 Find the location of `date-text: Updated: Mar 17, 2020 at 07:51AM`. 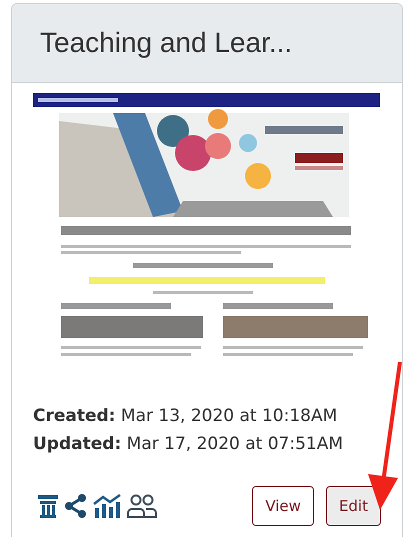

date-text: Updated: Mar 17, 2020 at 07:51AM is located at coordinates (188, 444).